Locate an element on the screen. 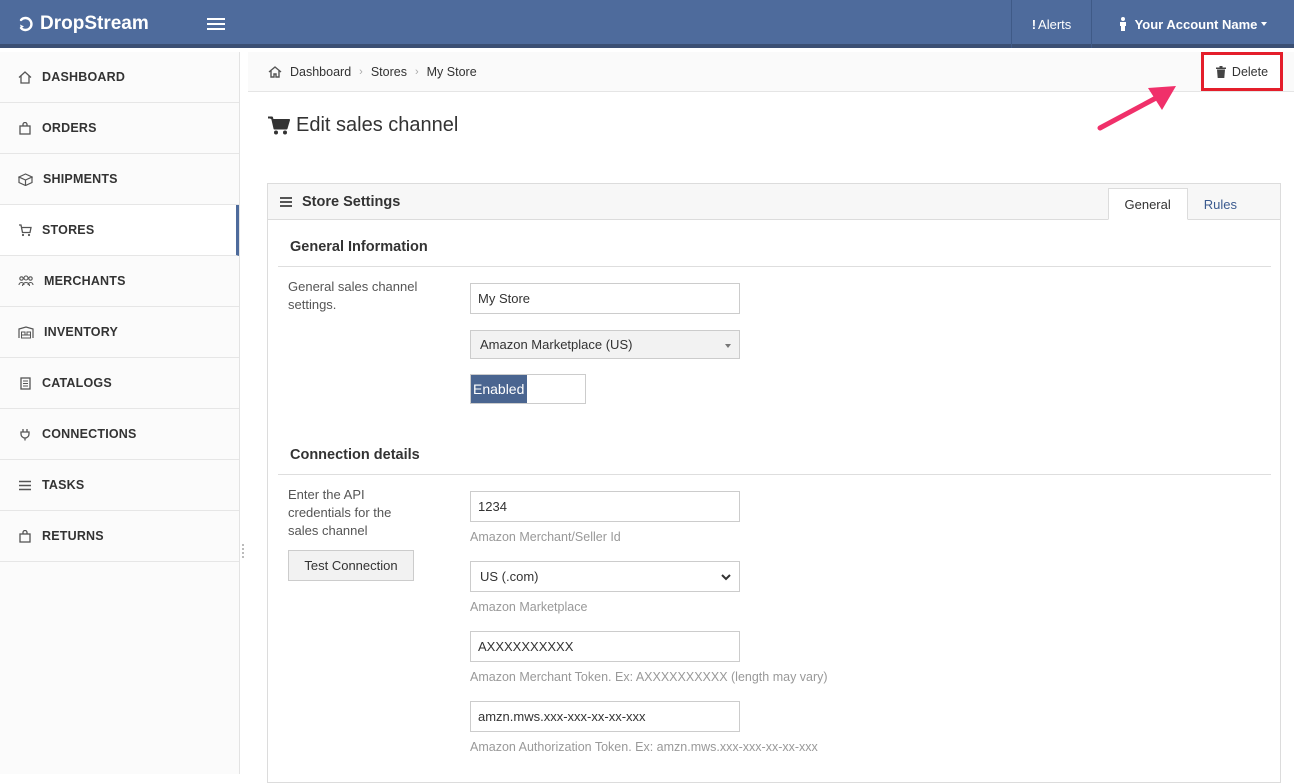 Image resolution: width=1294 pixels, height=783 pixels. sidebar-item-connections: CONNECTIONS is located at coordinates (119, 434).